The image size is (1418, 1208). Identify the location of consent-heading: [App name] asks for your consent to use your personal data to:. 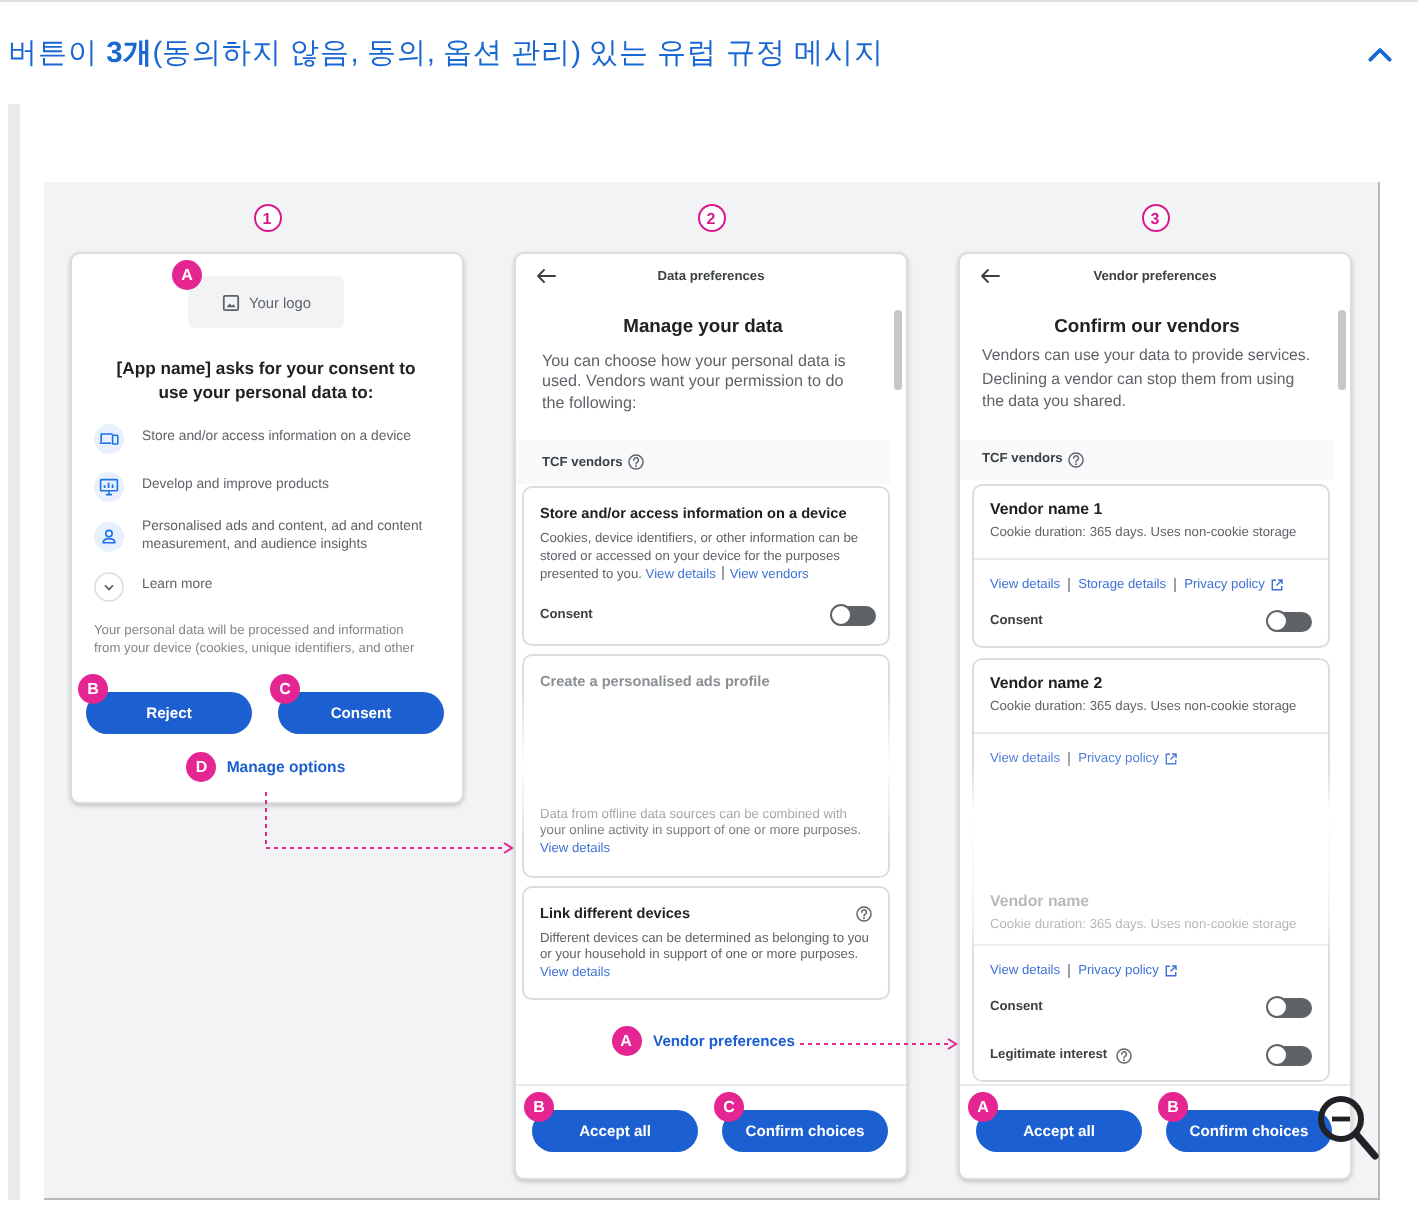
(266, 380).